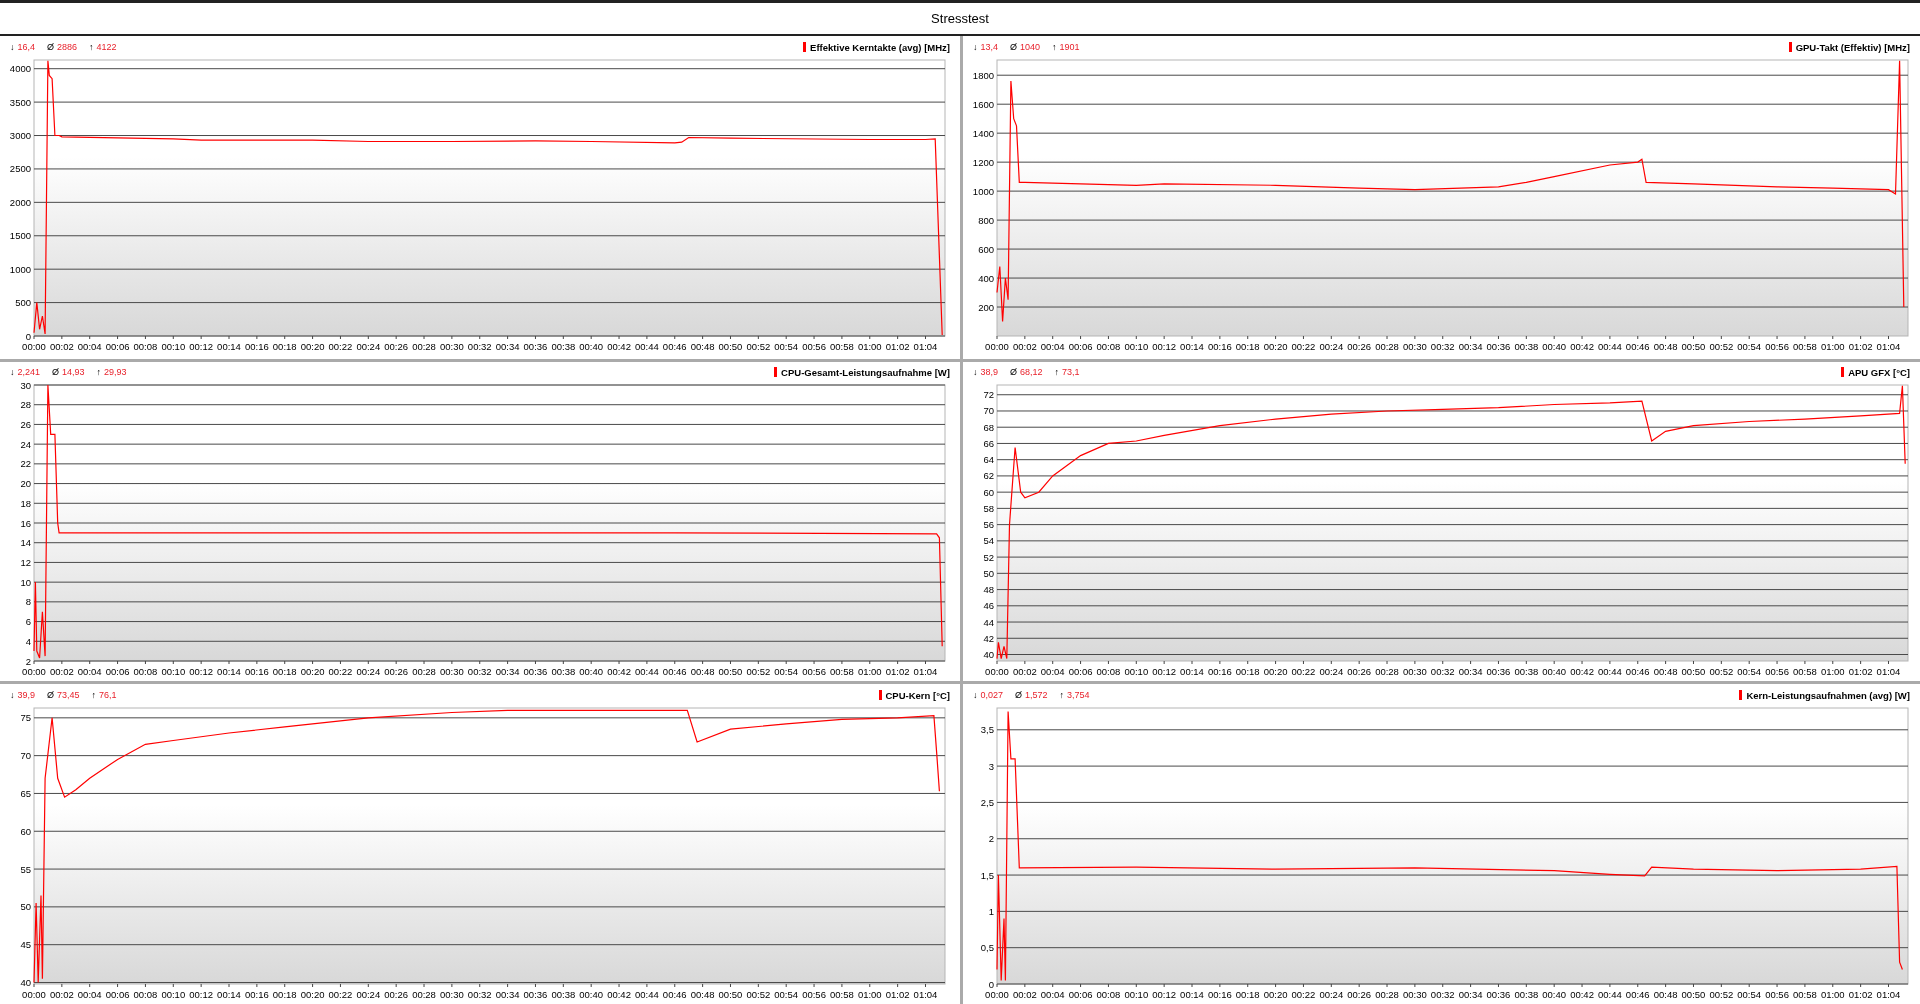  What do you see at coordinates (988, 411) in the screenshot?
I see `y-axis-label: 70` at bounding box center [988, 411].